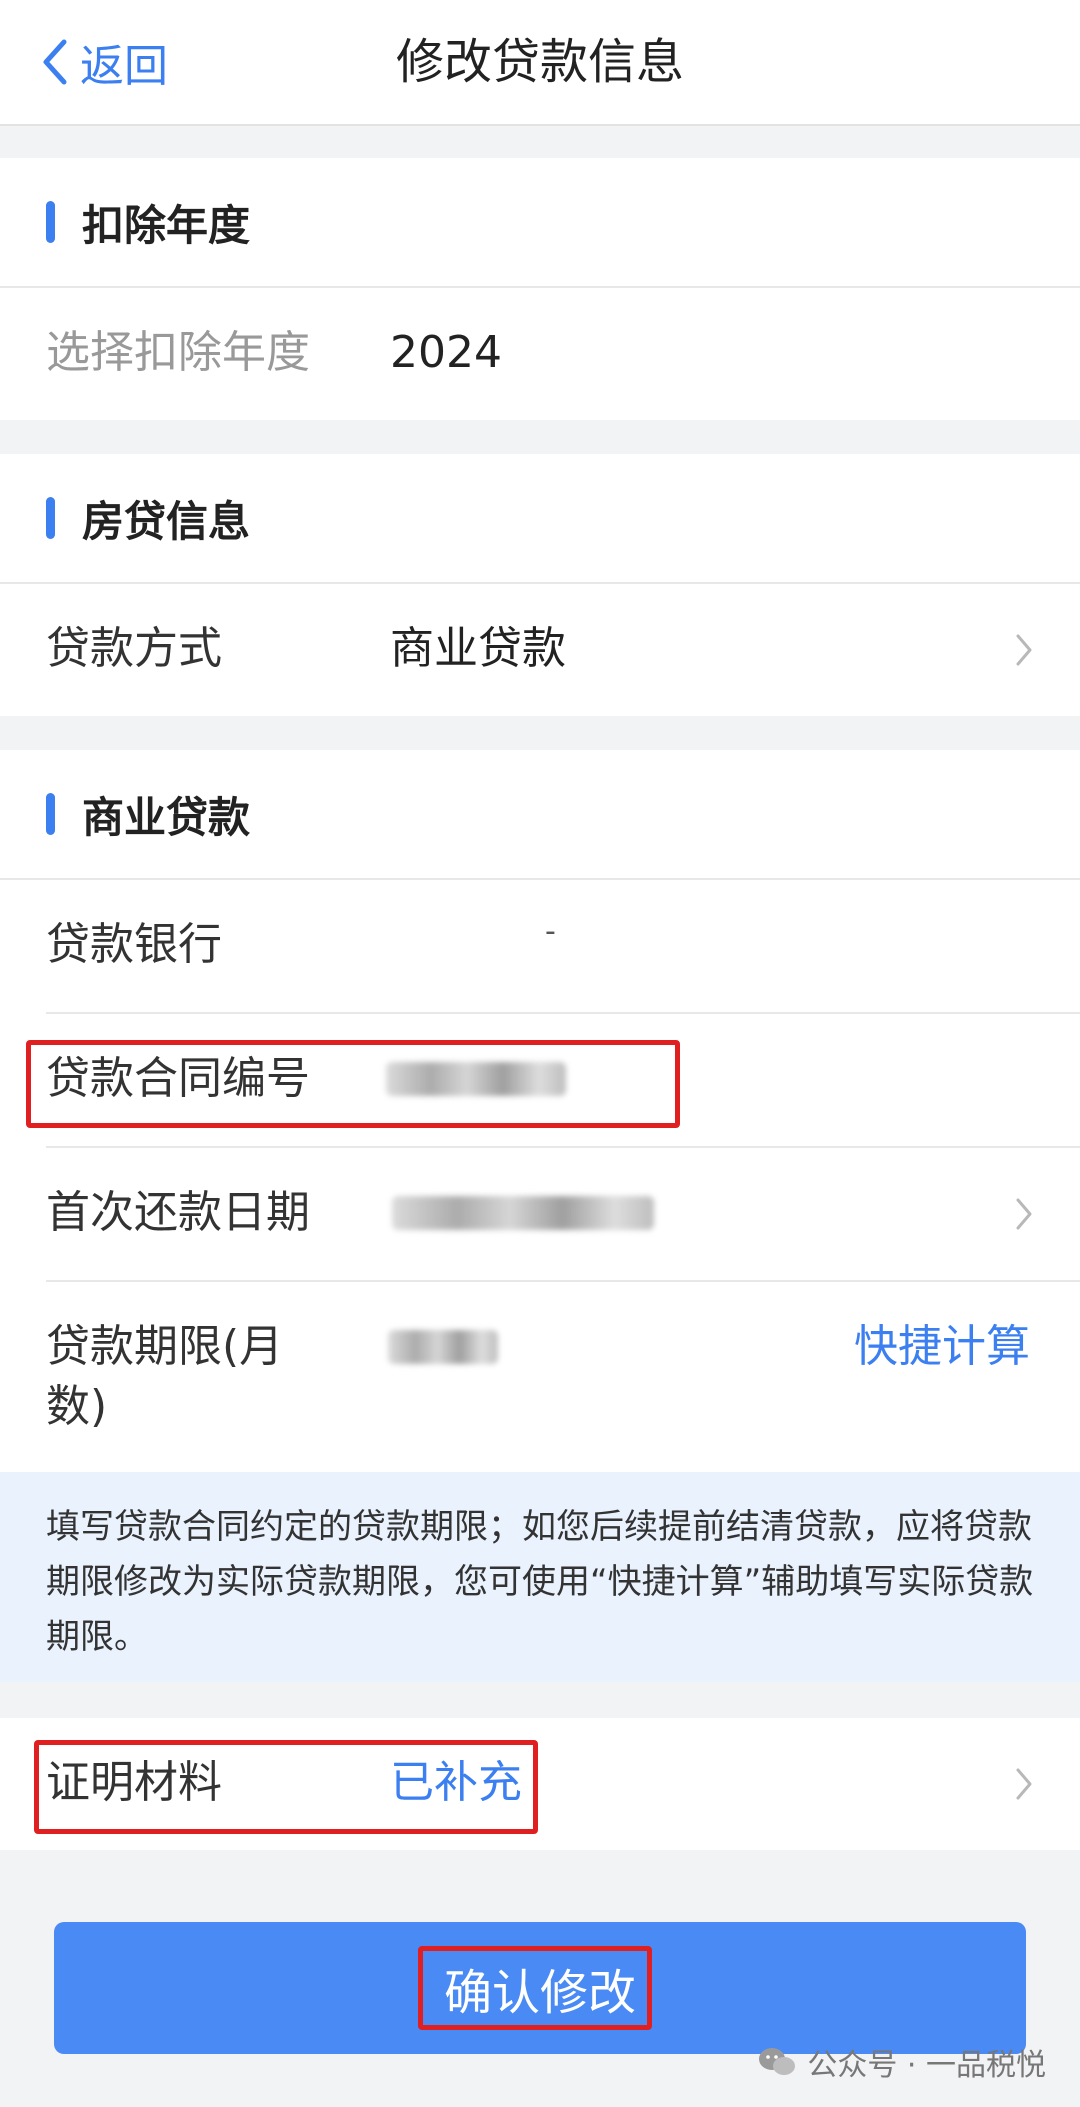  Describe the element at coordinates (540, 354) in the screenshot. I see `deduction-year-row: 选择扣除年度 2024` at that location.